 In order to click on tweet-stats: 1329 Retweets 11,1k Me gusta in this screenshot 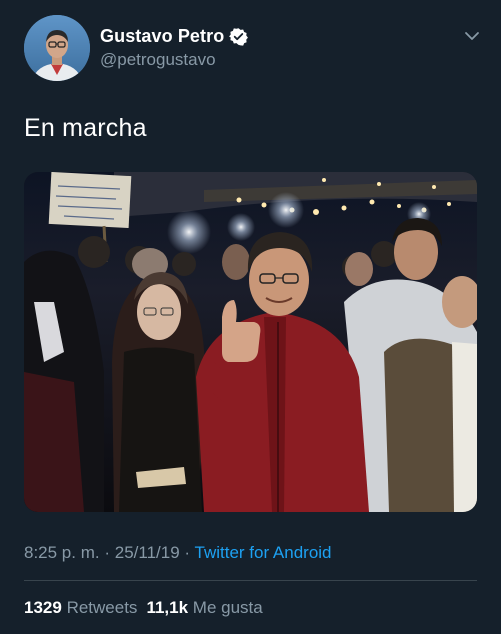, I will do `click(143, 608)`.